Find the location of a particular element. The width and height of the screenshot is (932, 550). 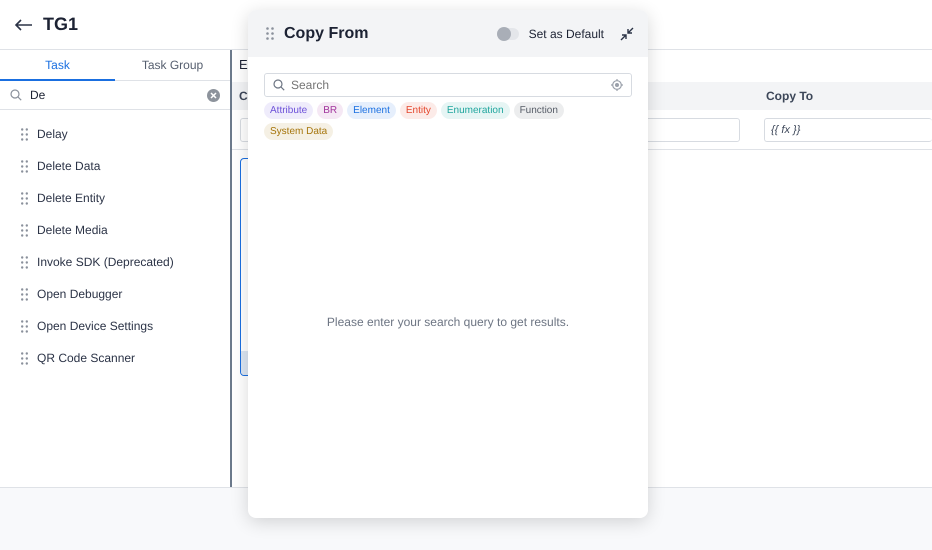

search-field: Search is located at coordinates (448, 85).